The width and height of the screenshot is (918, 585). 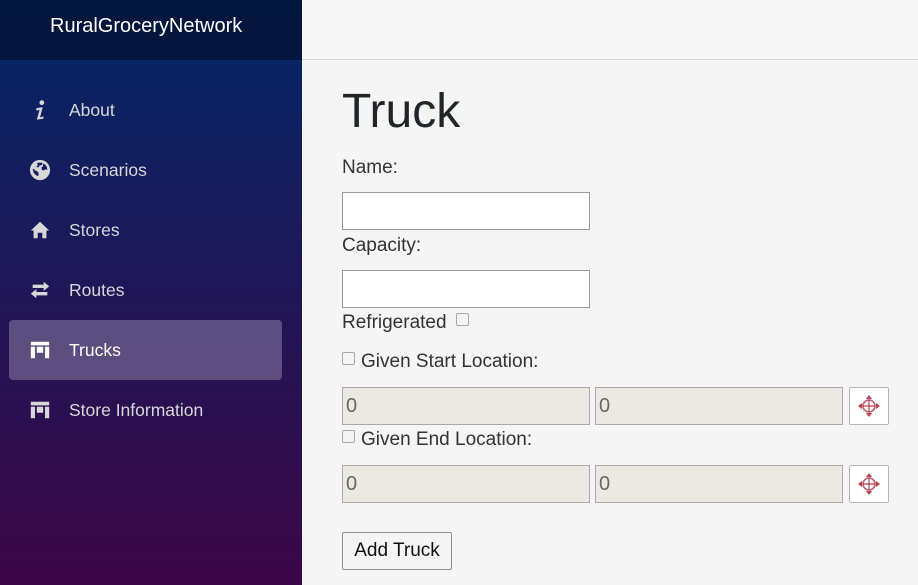 What do you see at coordinates (466, 484) in the screenshot?
I see `end-x-input` at bounding box center [466, 484].